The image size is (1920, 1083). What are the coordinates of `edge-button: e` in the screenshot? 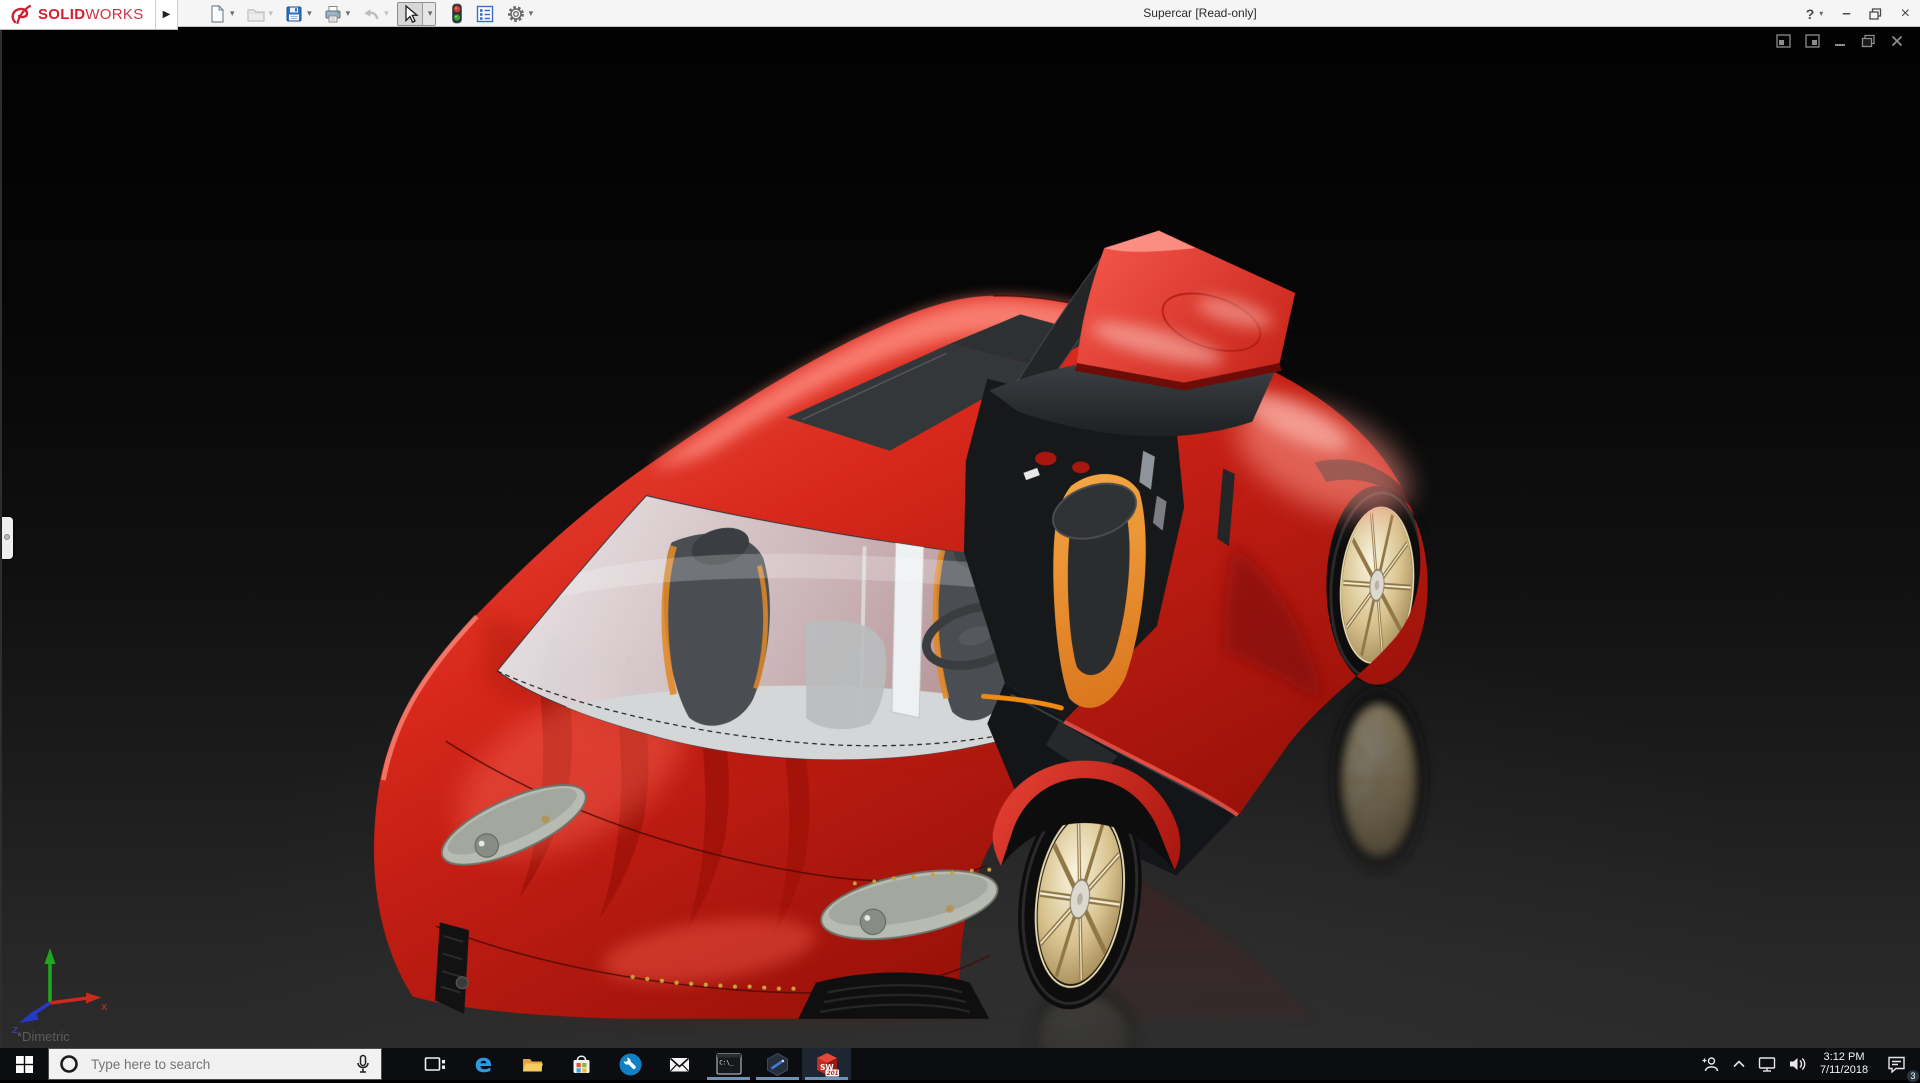 It's located at (483, 1064).